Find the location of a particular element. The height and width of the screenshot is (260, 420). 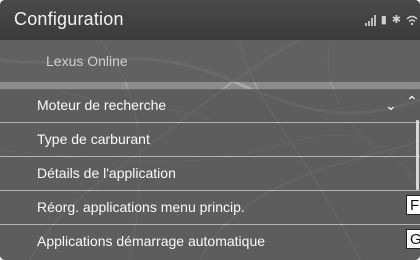

scroll-up-icon: ⌃ is located at coordinates (412, 101).